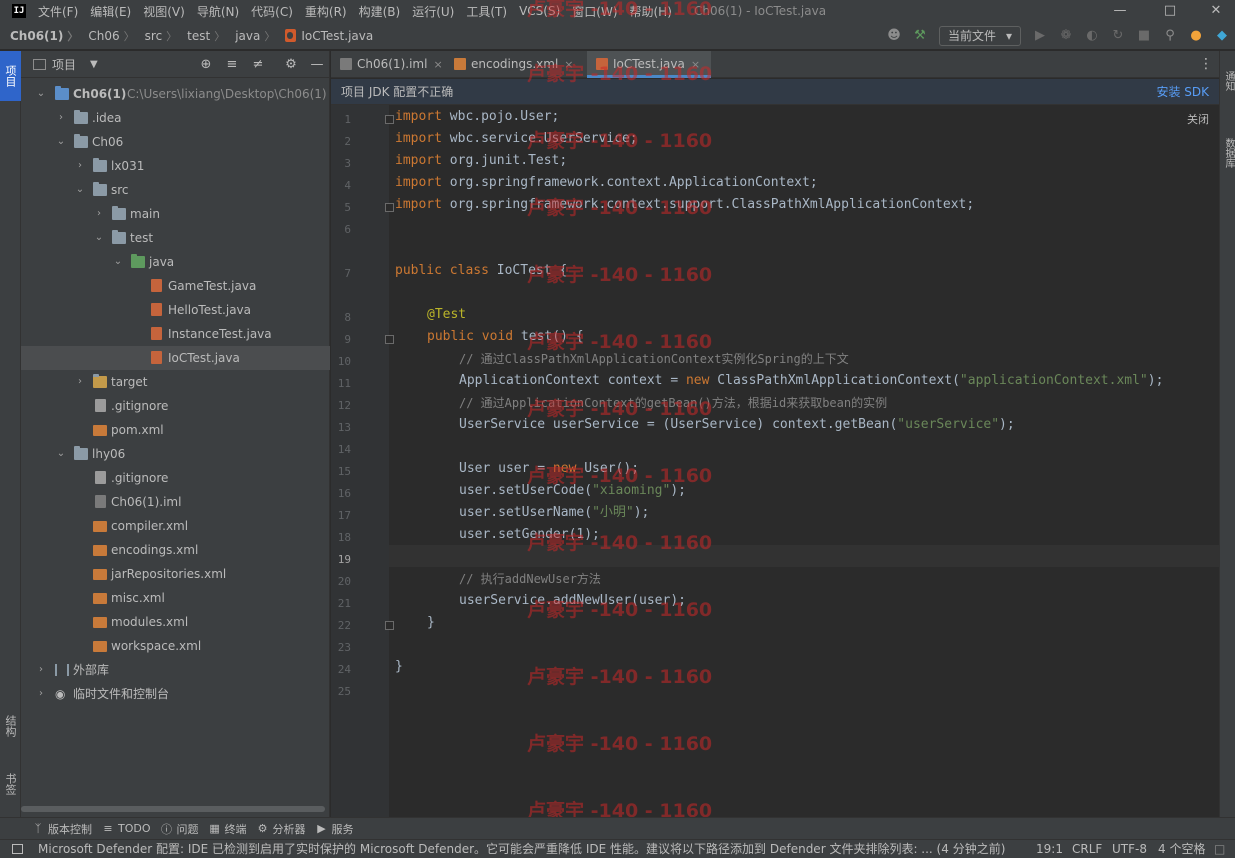  Describe the element at coordinates (175, 190) in the screenshot. I see `tree-item-src: ⌄ src` at that location.